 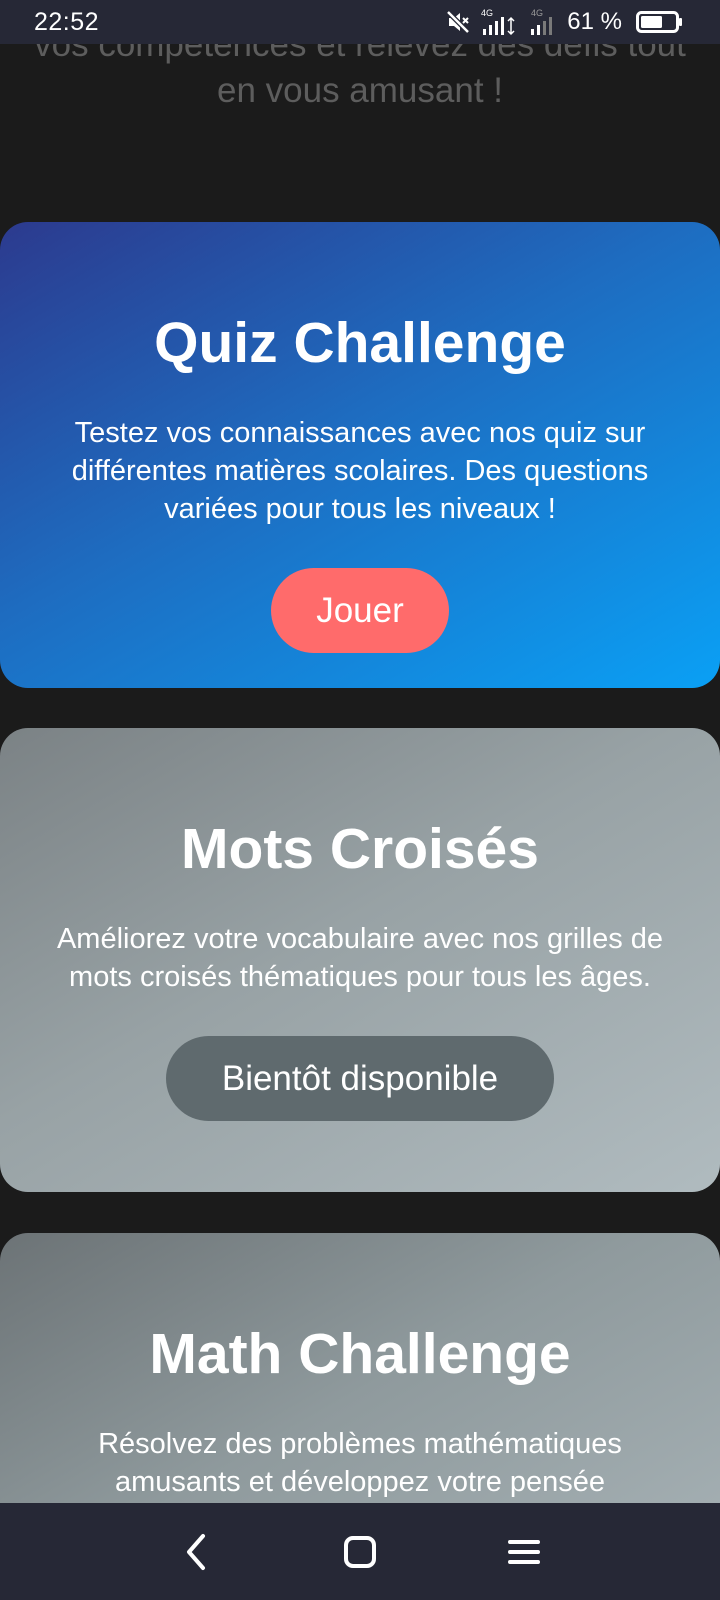 I want to click on signal-icon-1: 4G, so click(x=499, y=22).